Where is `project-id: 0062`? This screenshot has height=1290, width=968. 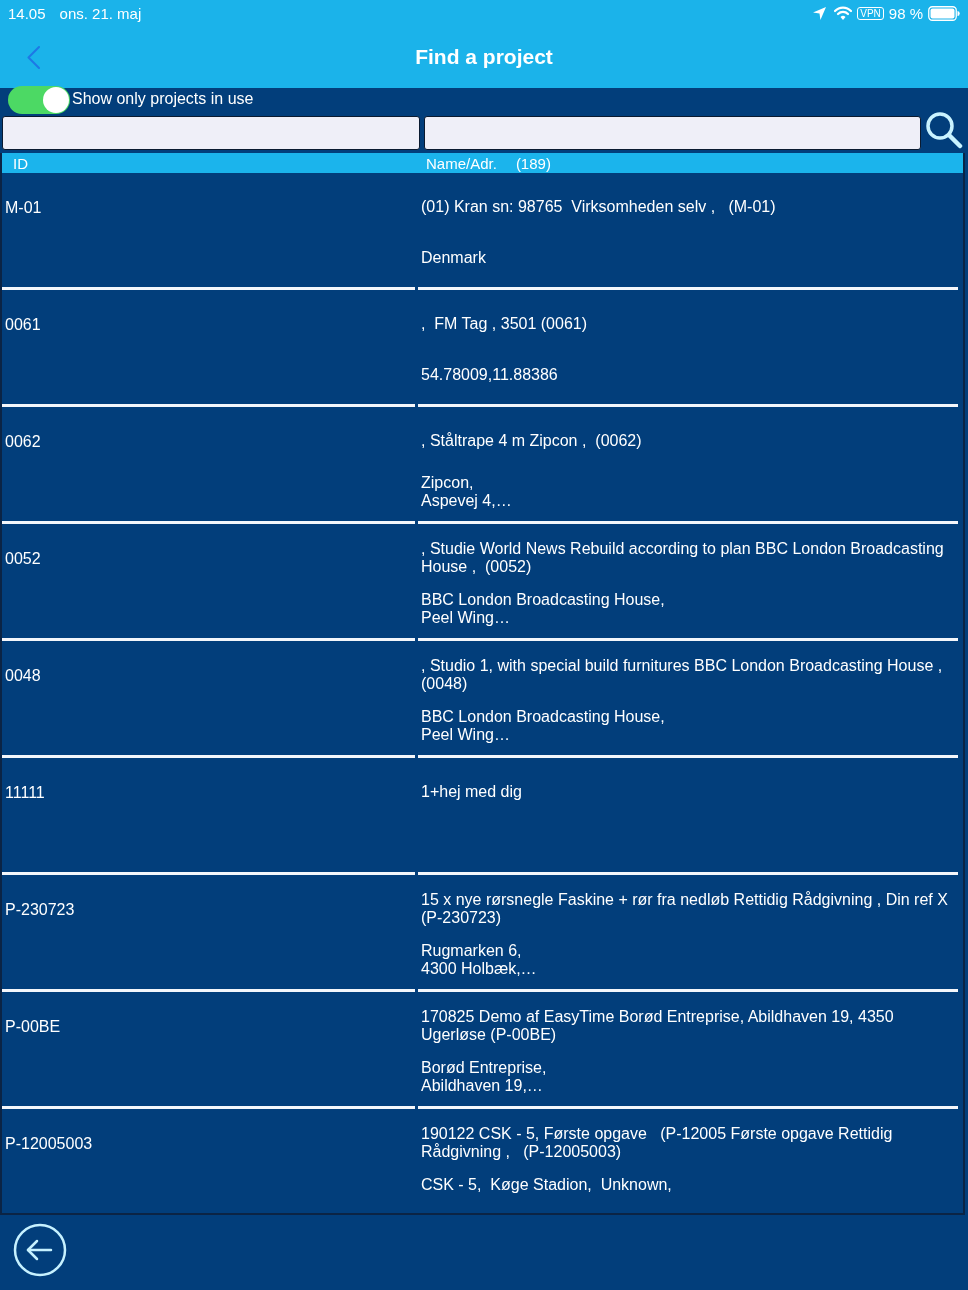
project-id: 0062 is located at coordinates (23, 441).